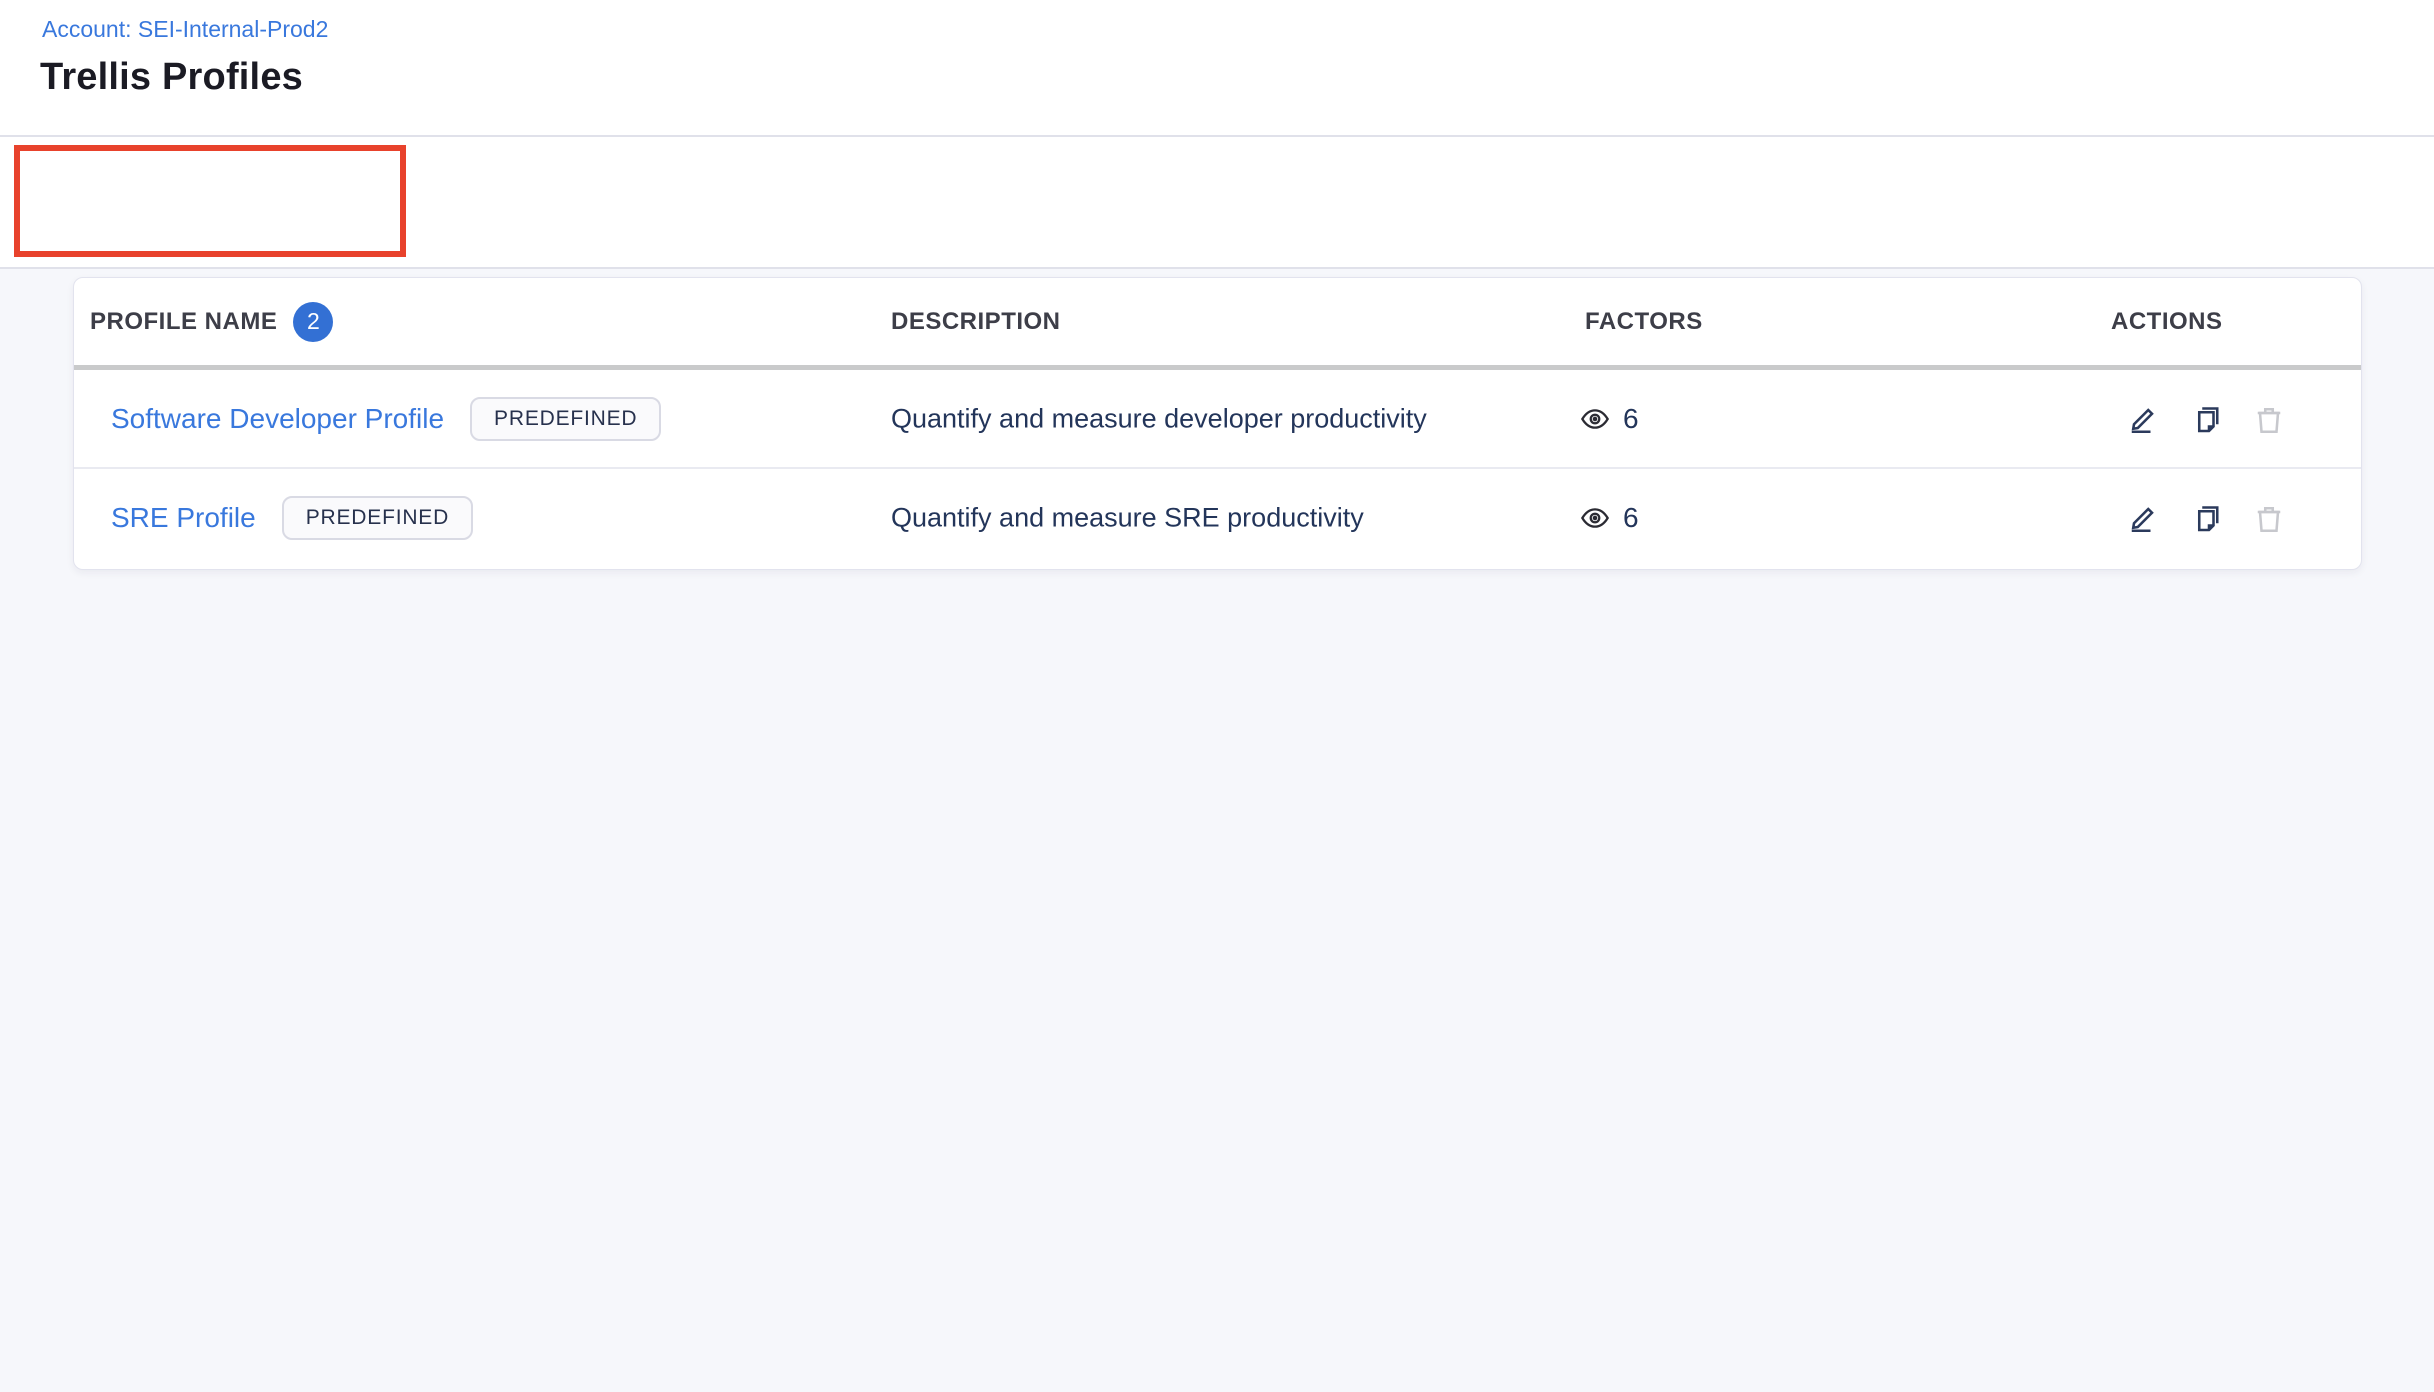 Image resolution: width=2434 pixels, height=1392 pixels. What do you see at coordinates (171, 77) in the screenshot?
I see `page-title: Trellis Profiles` at bounding box center [171, 77].